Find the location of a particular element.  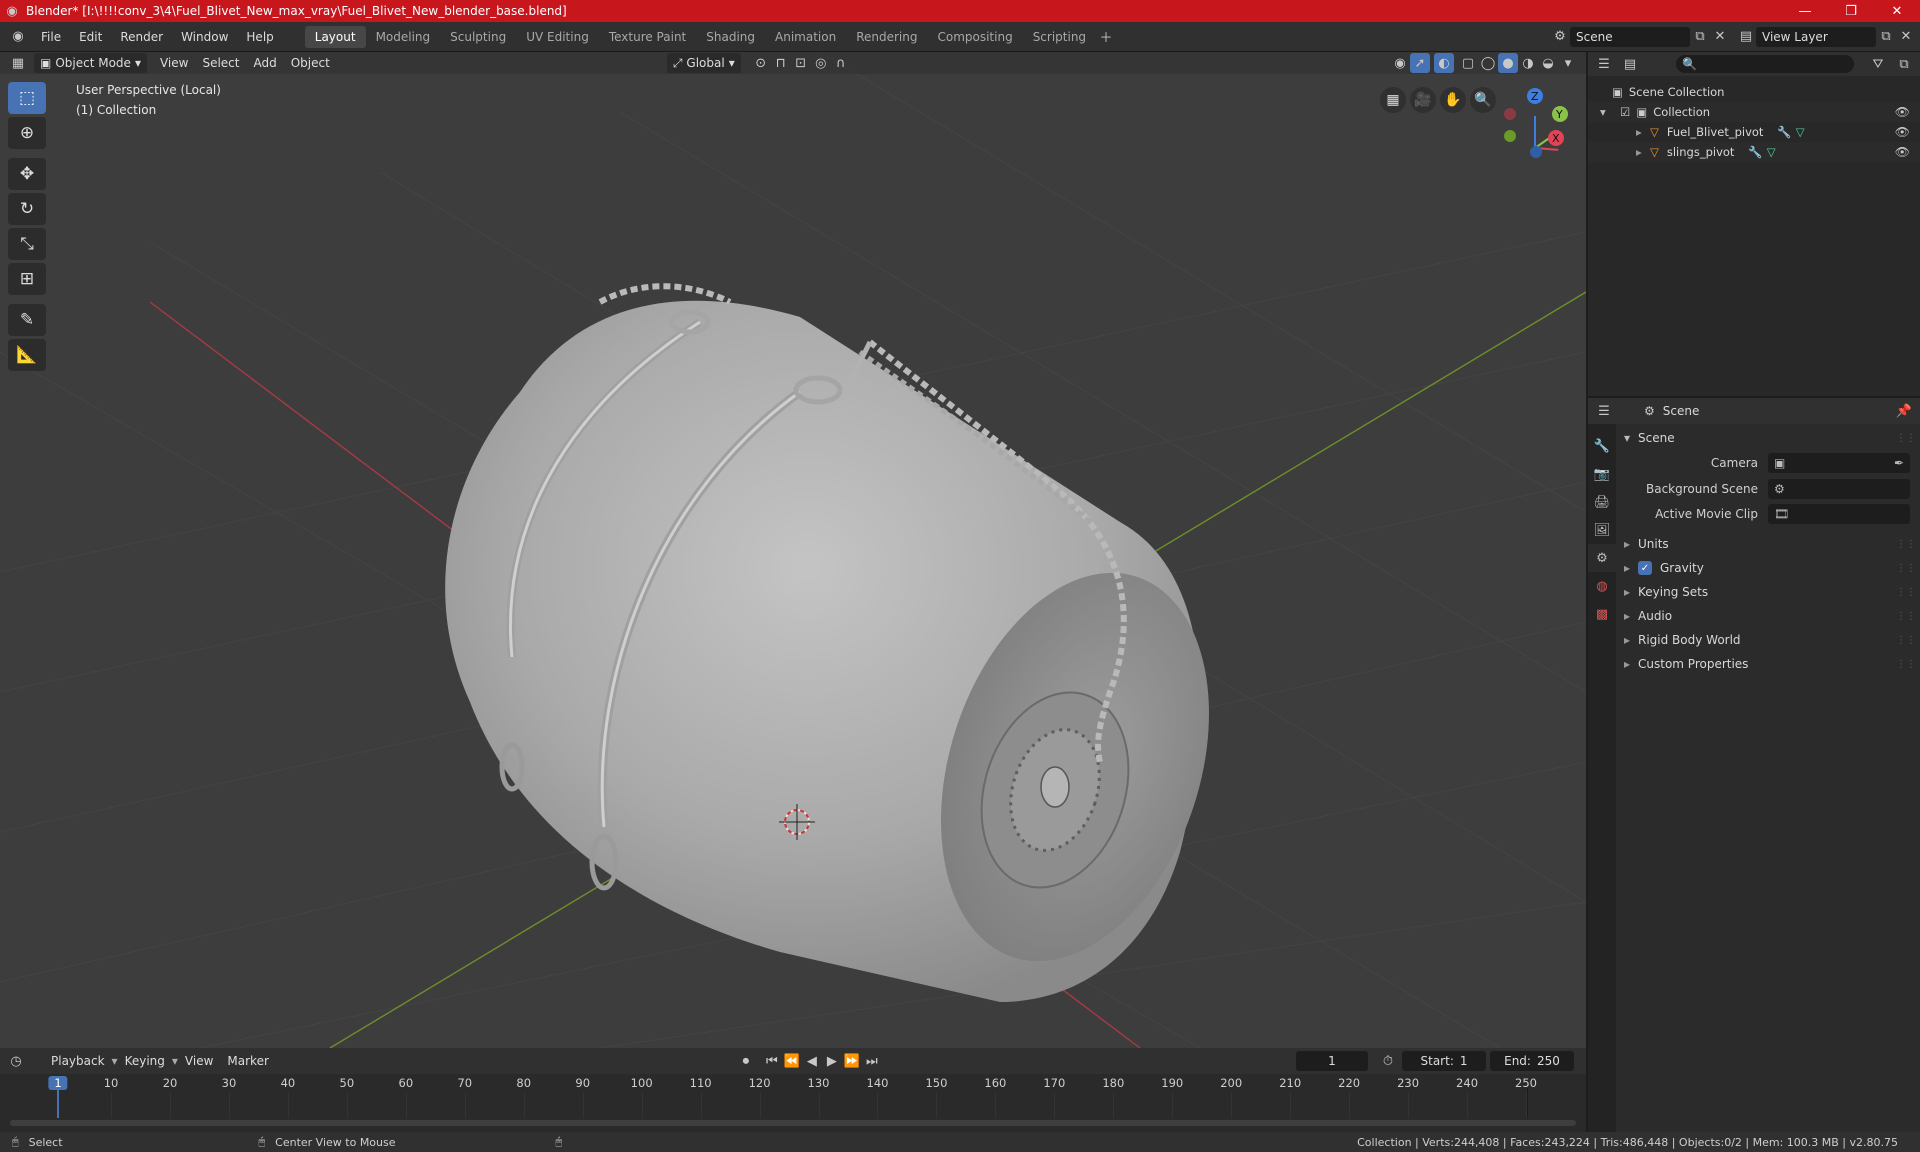

tab-uv-editing: UV Editing is located at coordinates (557, 37).